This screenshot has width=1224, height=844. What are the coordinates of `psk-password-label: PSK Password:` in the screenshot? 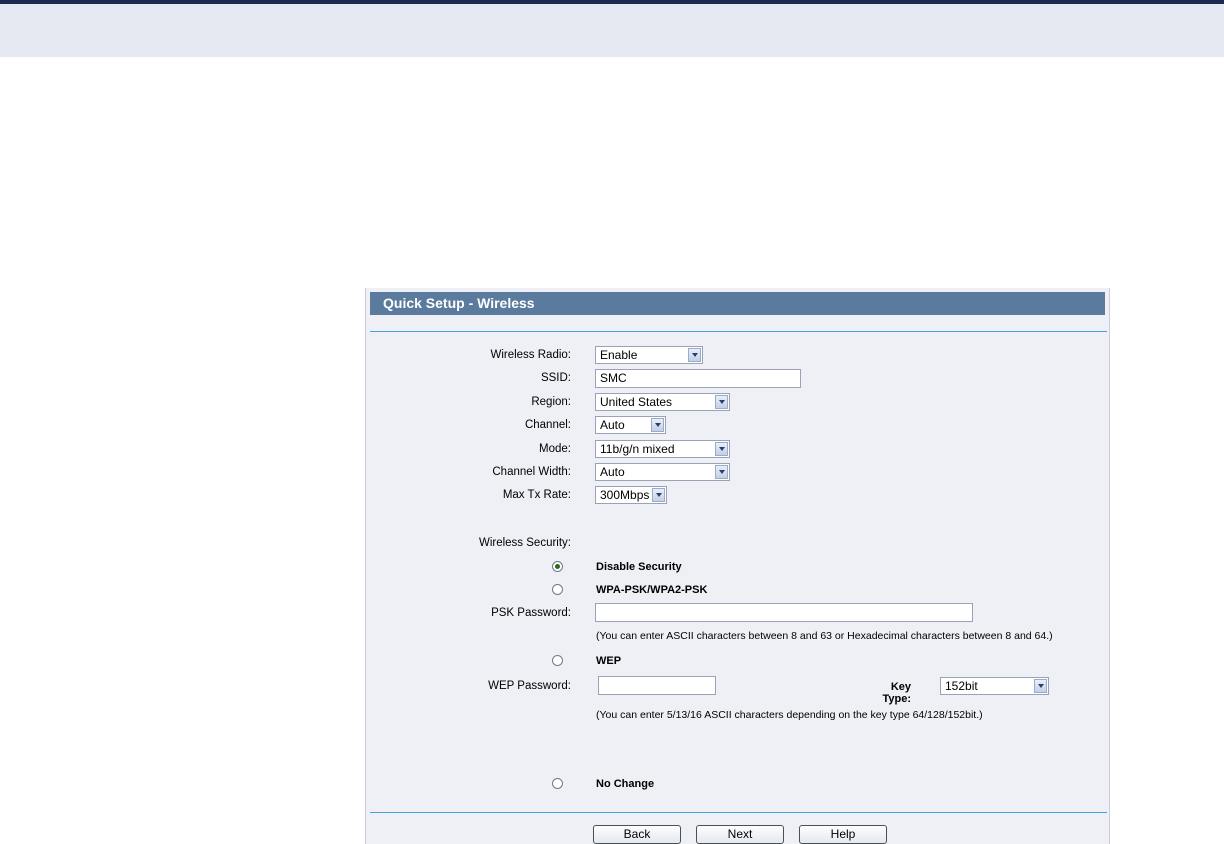 It's located at (531, 613).